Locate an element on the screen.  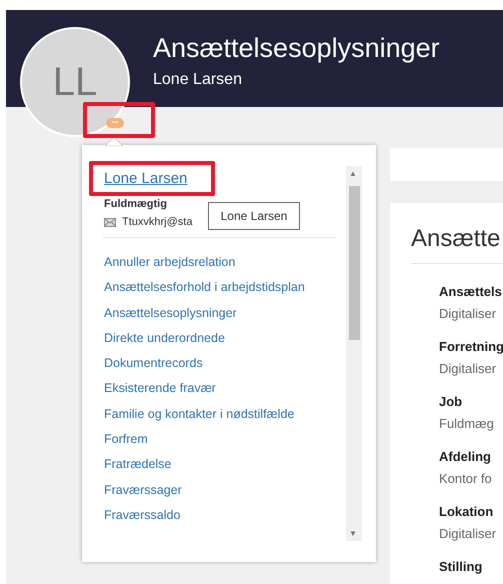
employee-name: Lone Larsen is located at coordinates (198, 80).